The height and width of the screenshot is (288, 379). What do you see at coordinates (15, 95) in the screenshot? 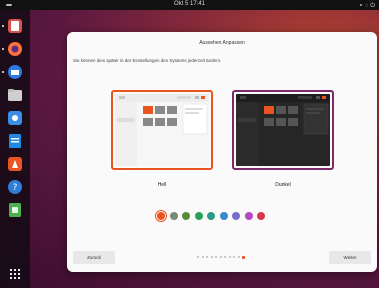
I see `files-icon` at bounding box center [15, 95].